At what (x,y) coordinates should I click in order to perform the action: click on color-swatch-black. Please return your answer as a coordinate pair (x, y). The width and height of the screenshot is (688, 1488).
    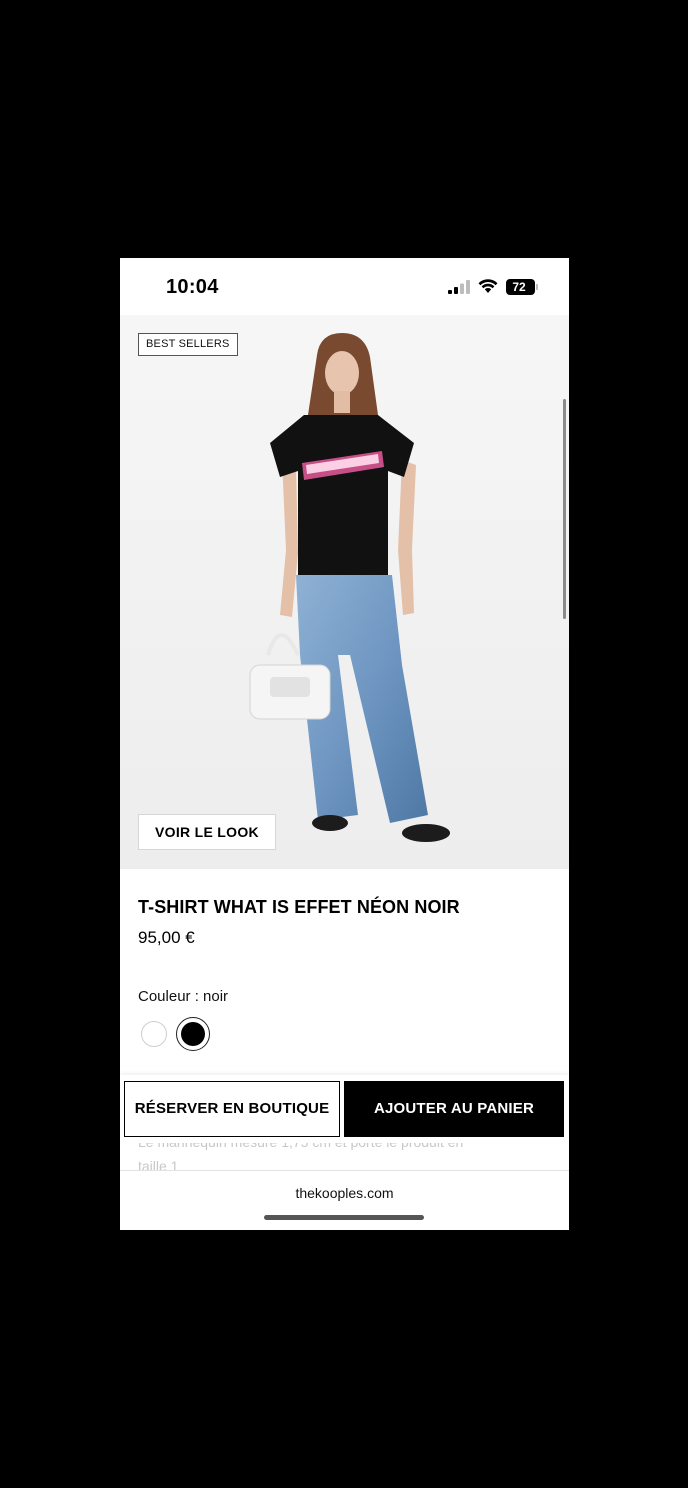
    Looking at the image, I should click on (193, 1034).